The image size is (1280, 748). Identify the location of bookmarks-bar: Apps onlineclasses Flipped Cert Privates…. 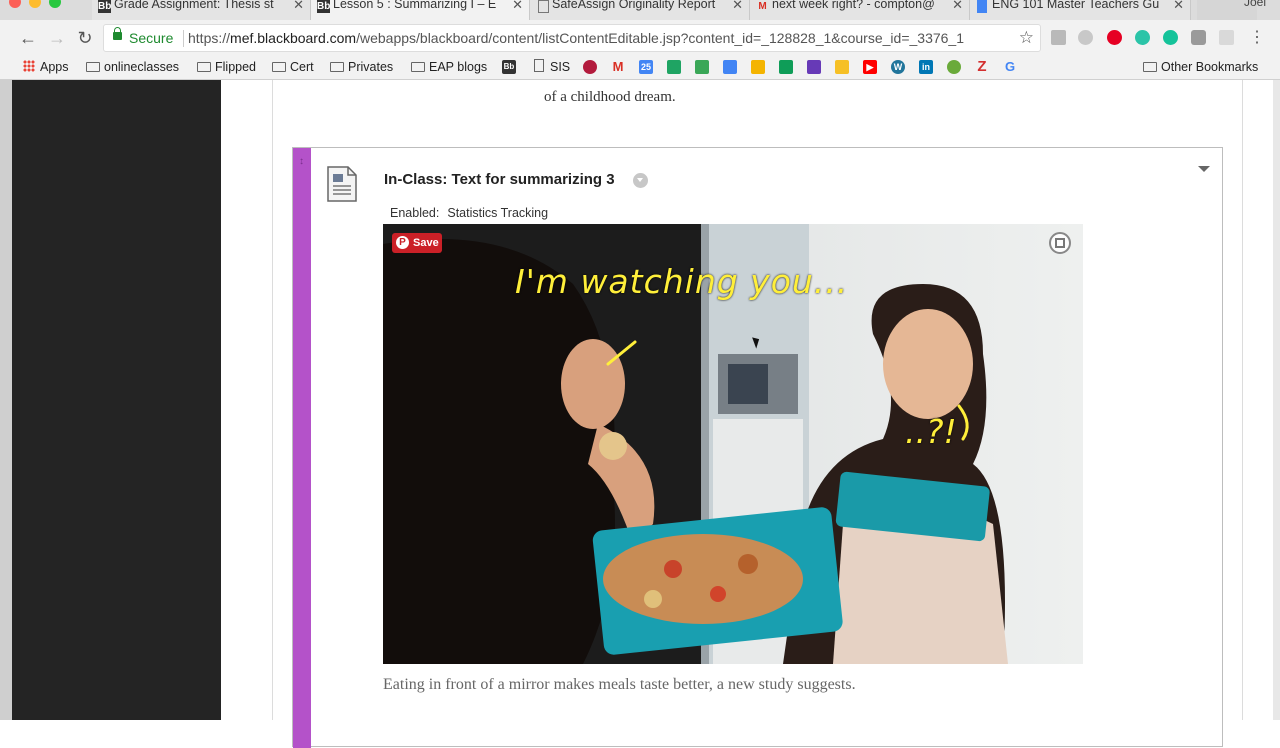
(640, 68).